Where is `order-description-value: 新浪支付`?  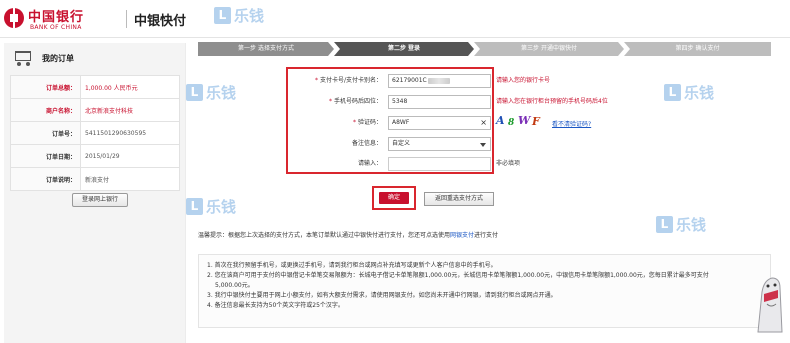 order-description-value: 新浪支付 is located at coordinates (130, 179).